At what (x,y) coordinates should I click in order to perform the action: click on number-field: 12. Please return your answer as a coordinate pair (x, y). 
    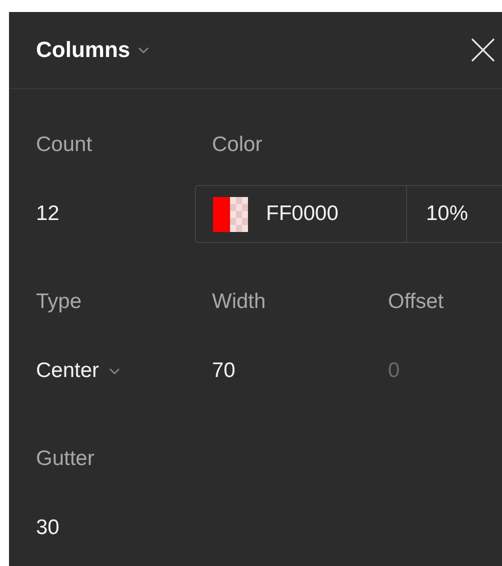
    Looking at the image, I should click on (106, 214).